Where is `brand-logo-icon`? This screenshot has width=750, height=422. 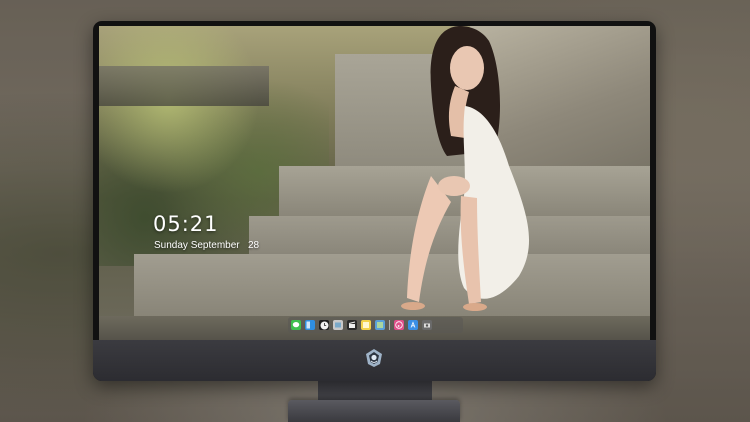 brand-logo-icon is located at coordinates (374, 358).